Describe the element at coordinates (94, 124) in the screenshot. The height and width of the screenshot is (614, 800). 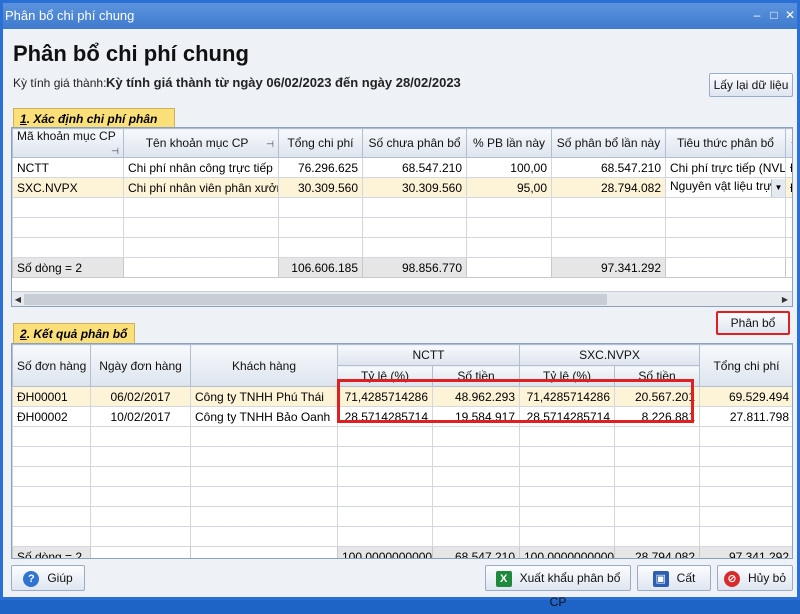
I see `section-allocation-tab: 1. Xác định chi phí phân bổ` at that location.